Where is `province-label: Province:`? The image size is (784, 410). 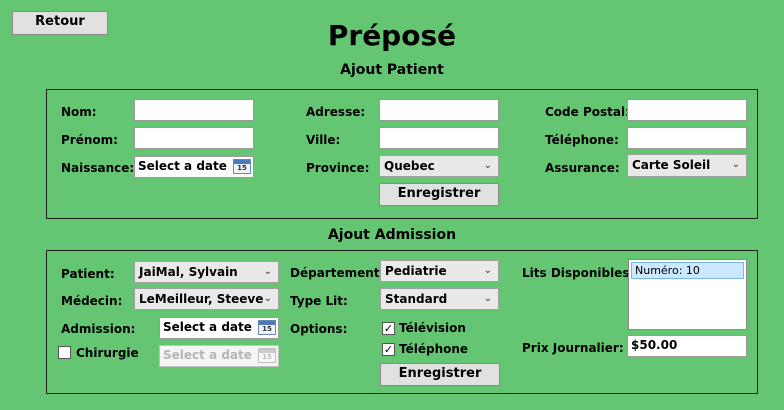 province-label: Province: is located at coordinates (338, 168).